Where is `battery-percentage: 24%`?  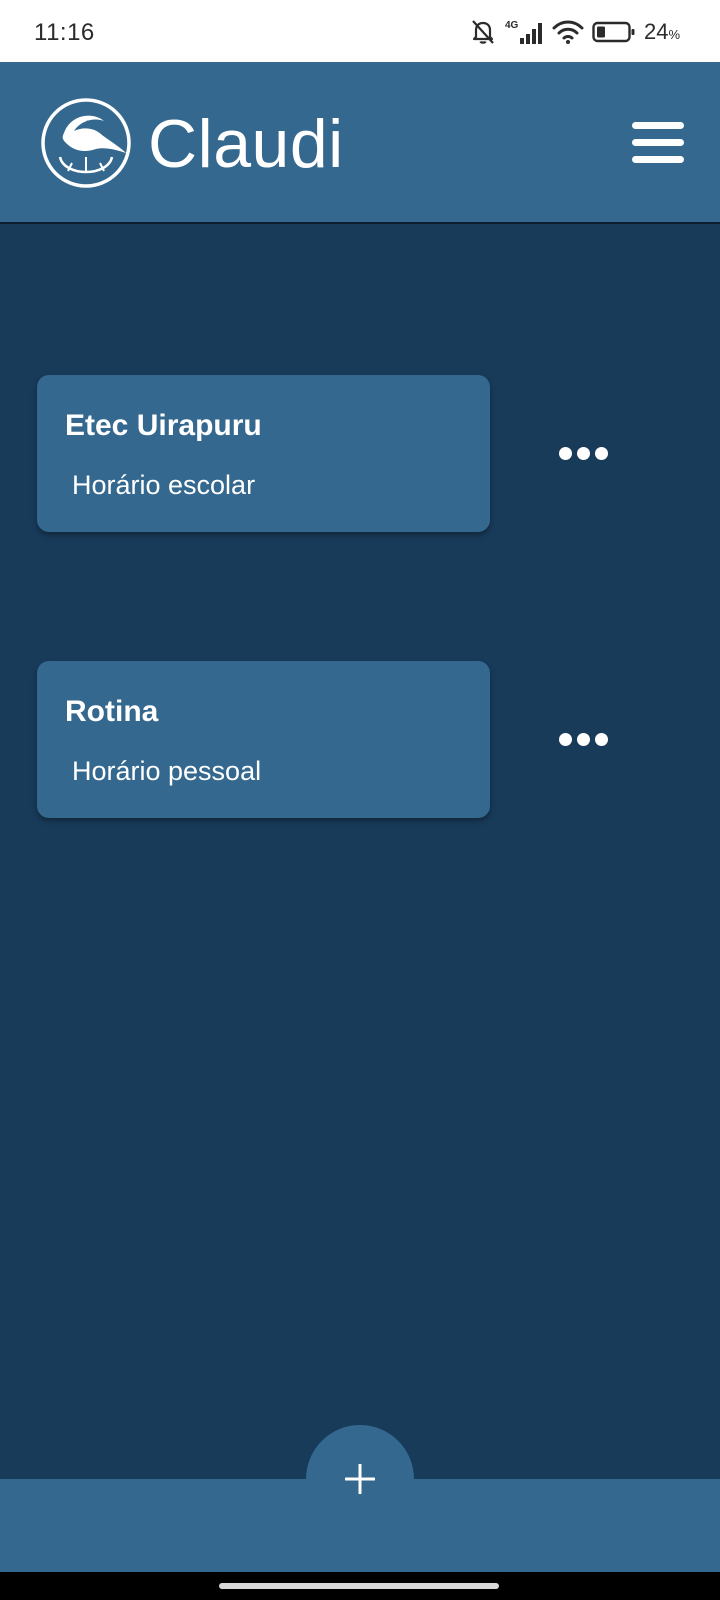
battery-percentage: 24% is located at coordinates (662, 32).